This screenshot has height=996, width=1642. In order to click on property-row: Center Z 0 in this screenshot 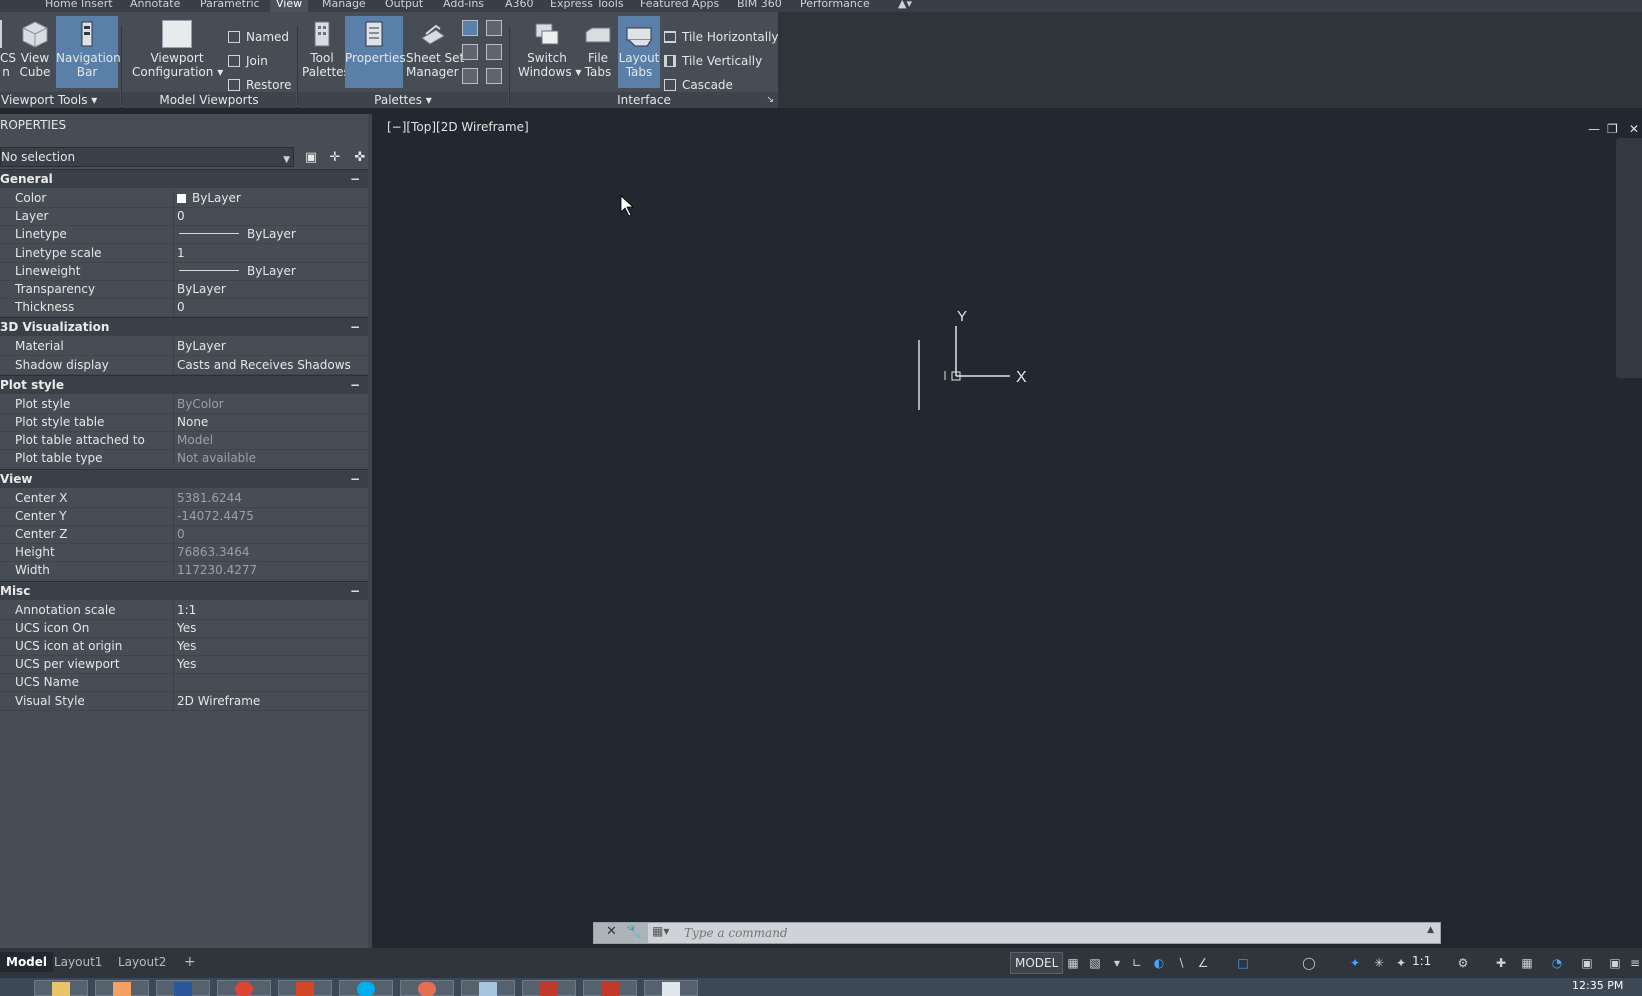, I will do `click(184, 534)`.